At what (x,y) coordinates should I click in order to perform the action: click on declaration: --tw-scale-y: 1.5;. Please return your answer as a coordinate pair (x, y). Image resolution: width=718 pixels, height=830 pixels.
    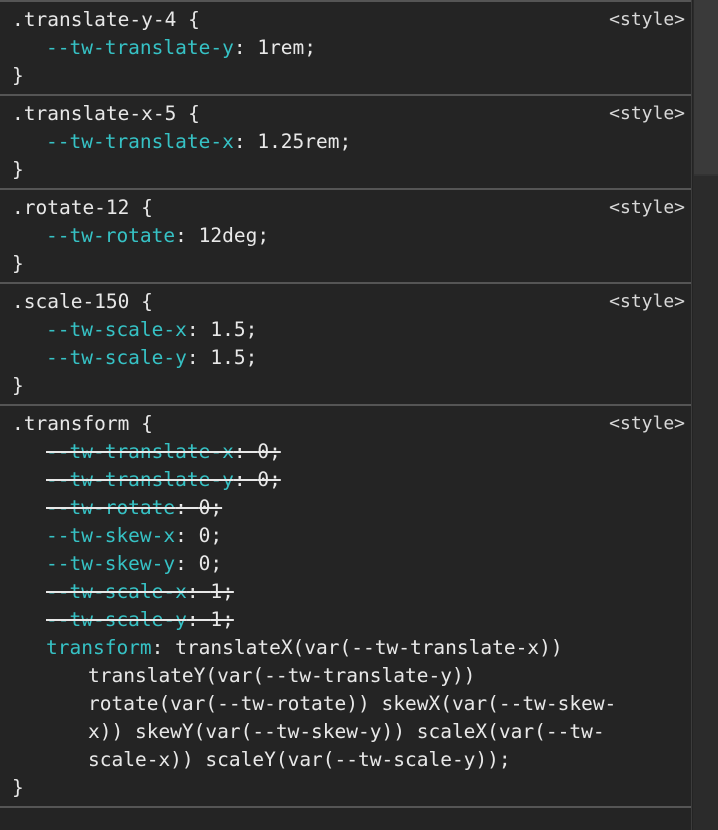
    Looking at the image, I should click on (351, 358).